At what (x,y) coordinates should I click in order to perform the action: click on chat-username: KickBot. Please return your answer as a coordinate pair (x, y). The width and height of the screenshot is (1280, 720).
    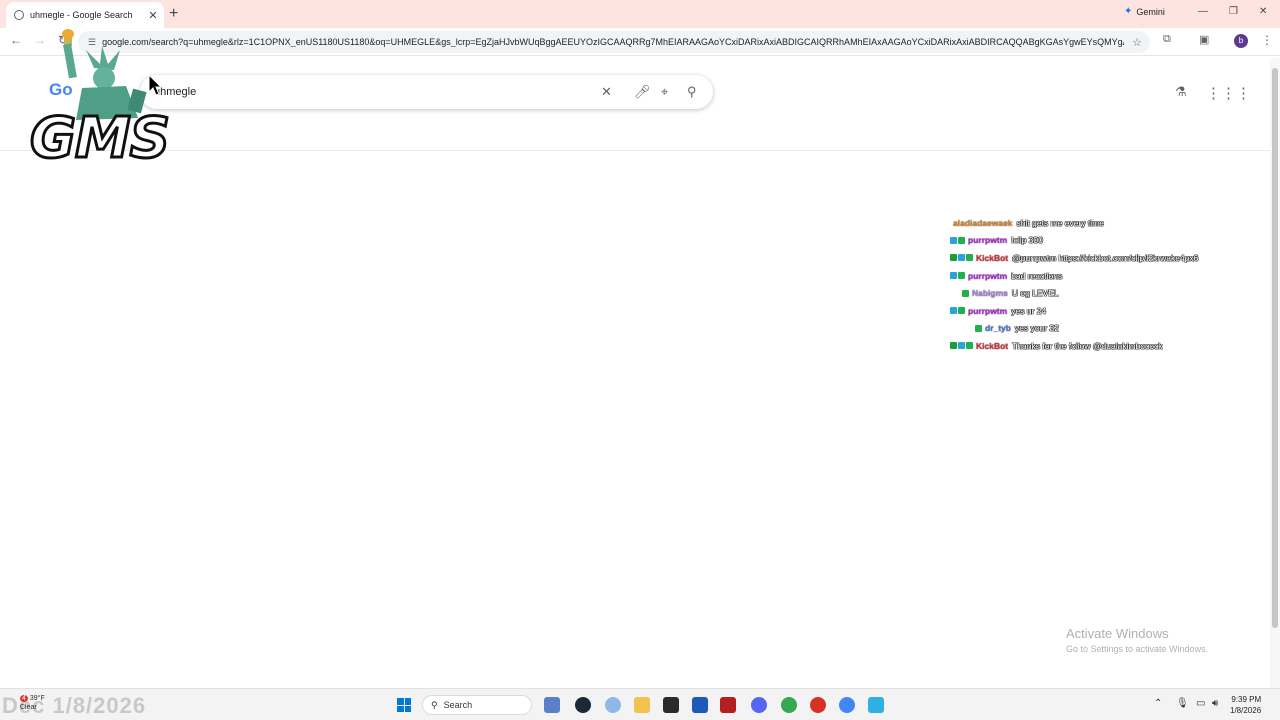
    Looking at the image, I should click on (992, 345).